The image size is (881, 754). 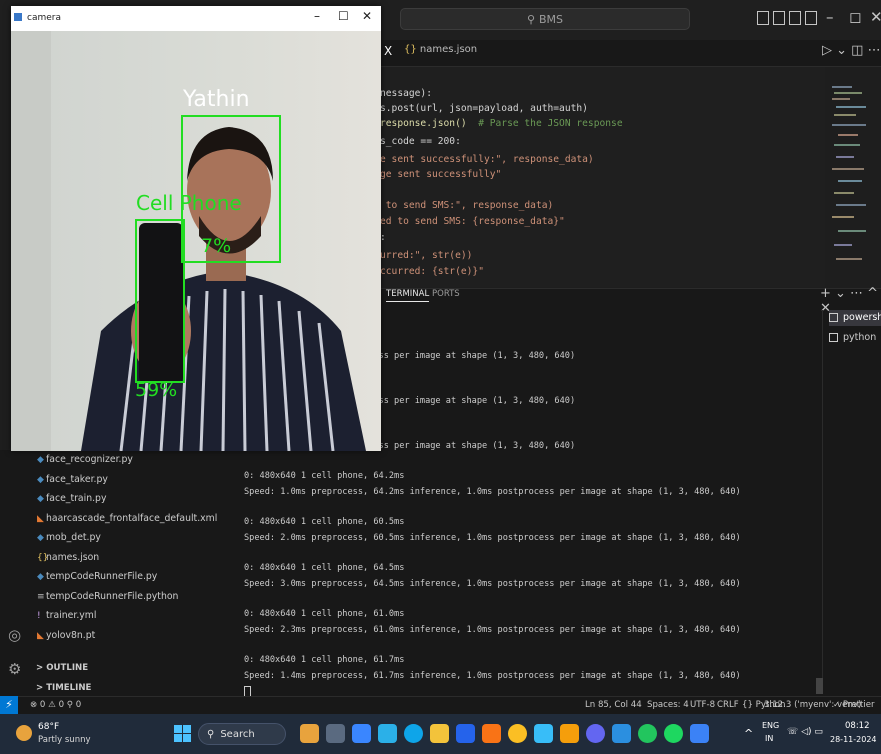 What do you see at coordinates (62, 668) in the screenshot?
I see `outline-section: > OUTLINE` at bounding box center [62, 668].